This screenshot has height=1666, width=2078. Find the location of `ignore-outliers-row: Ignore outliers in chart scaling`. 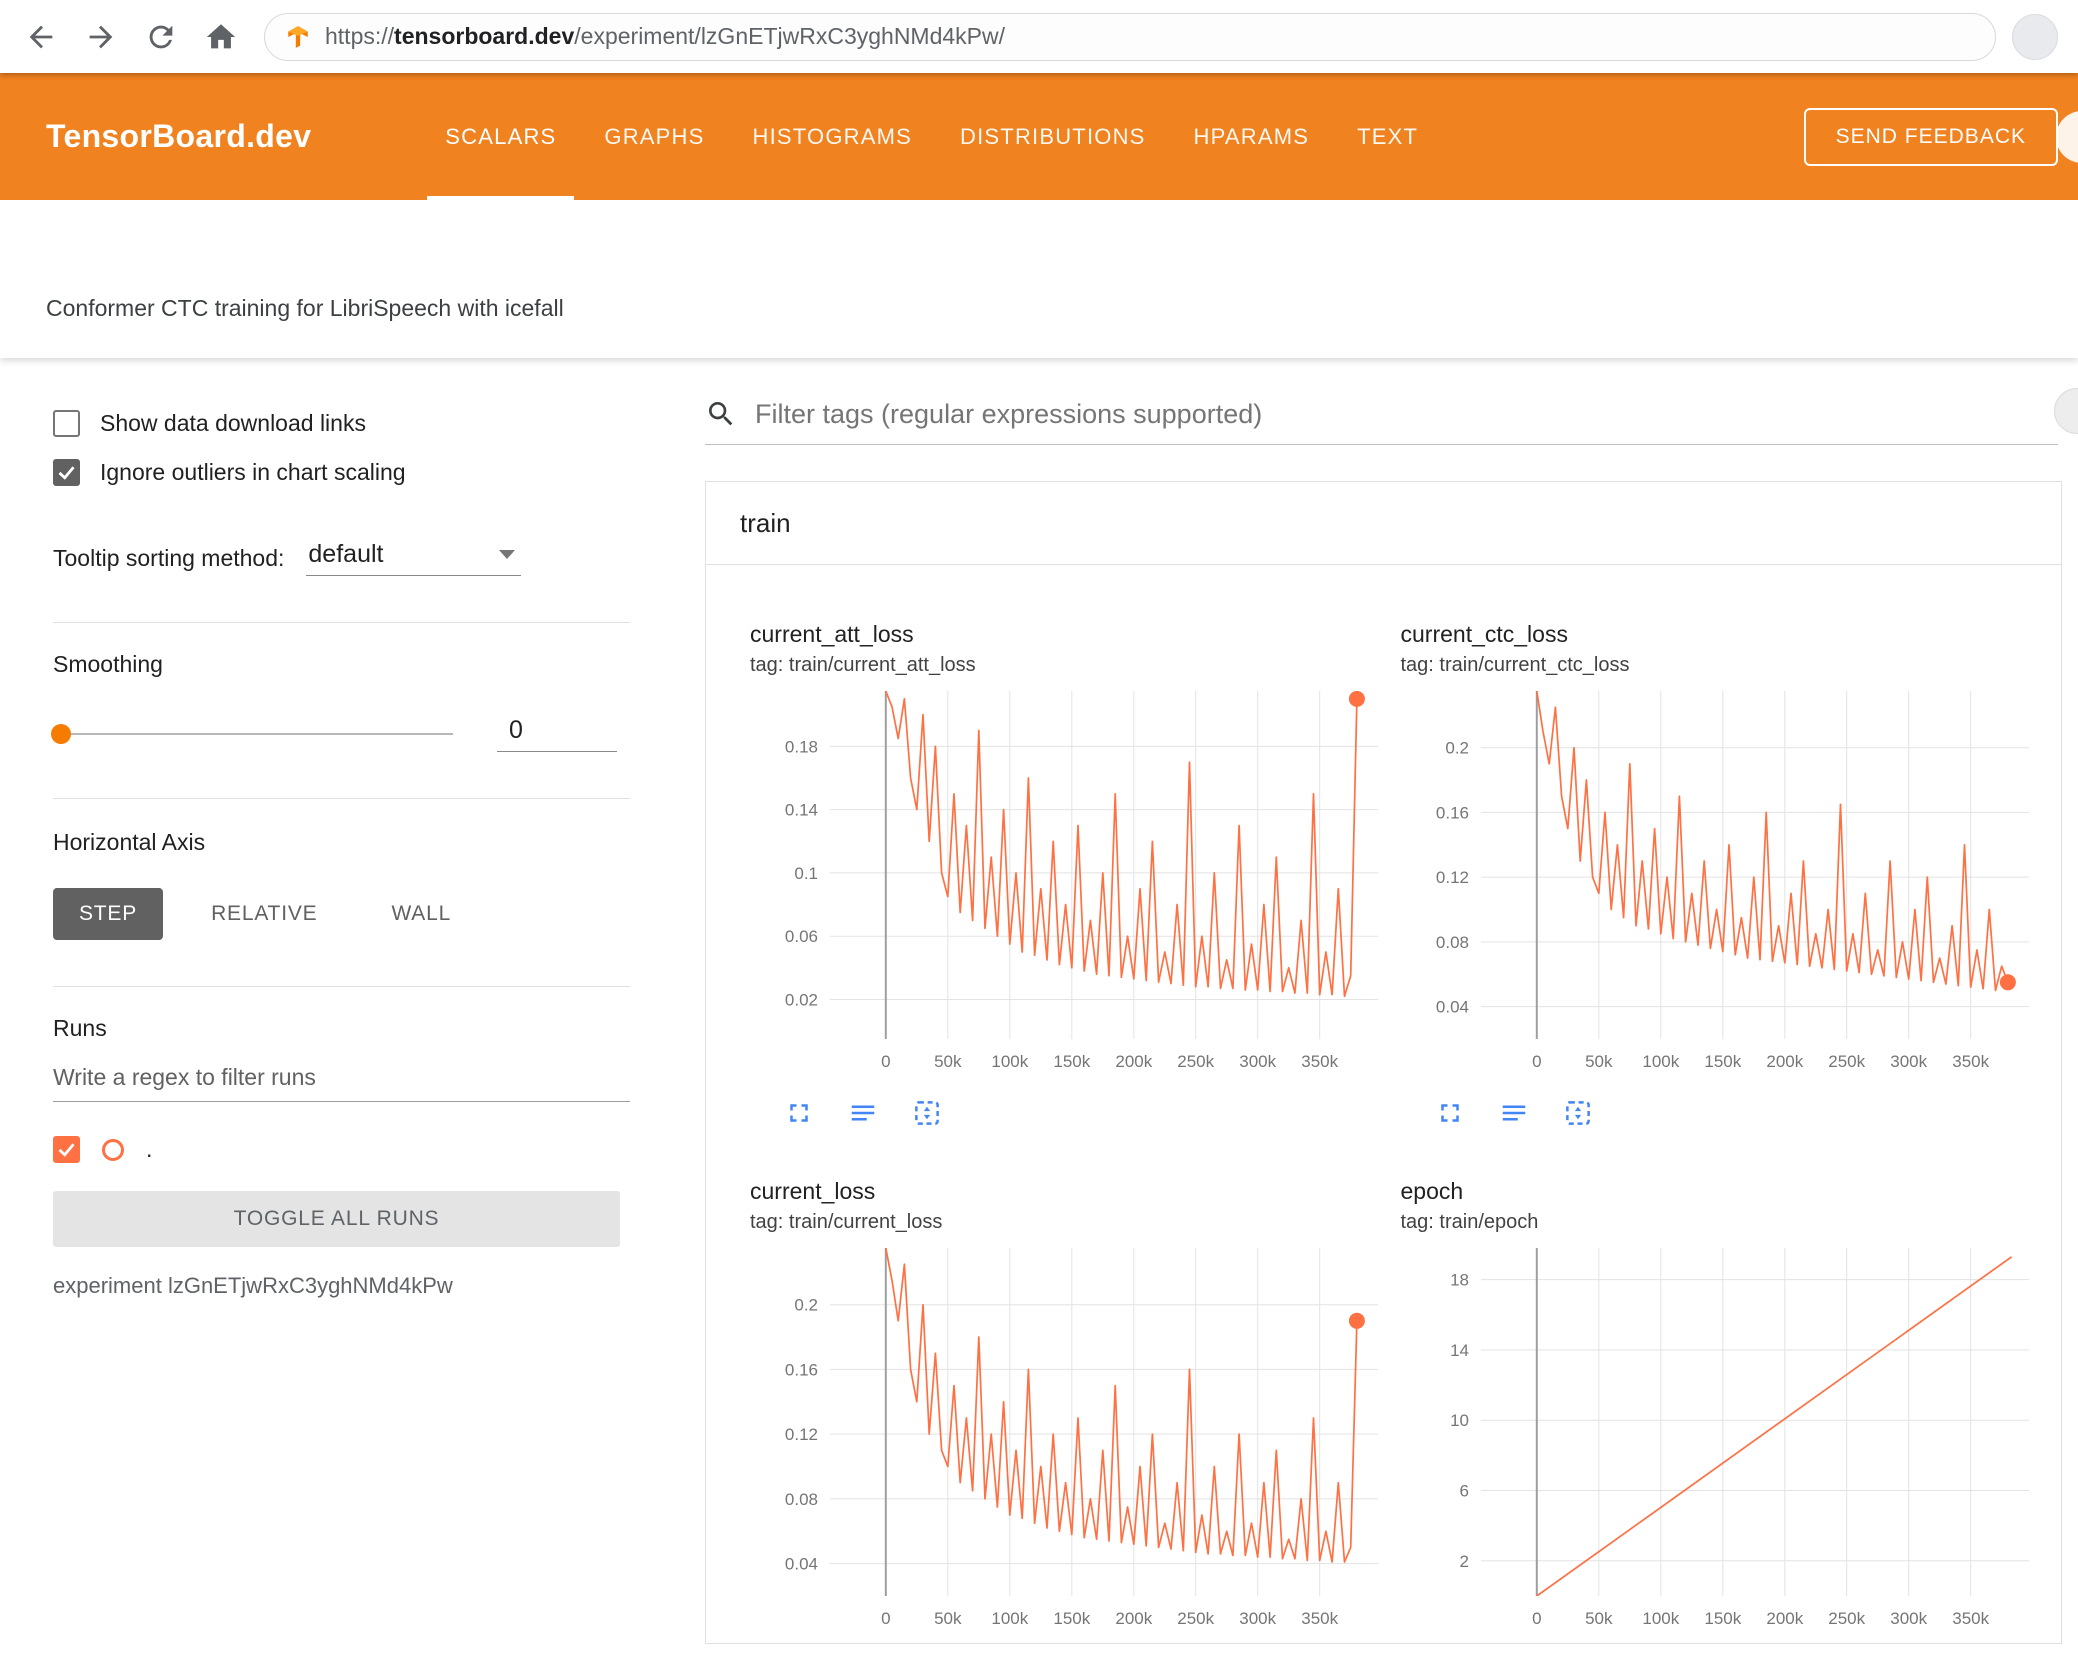

ignore-outliers-row: Ignore outliers in chart scaling is located at coordinates (341, 472).